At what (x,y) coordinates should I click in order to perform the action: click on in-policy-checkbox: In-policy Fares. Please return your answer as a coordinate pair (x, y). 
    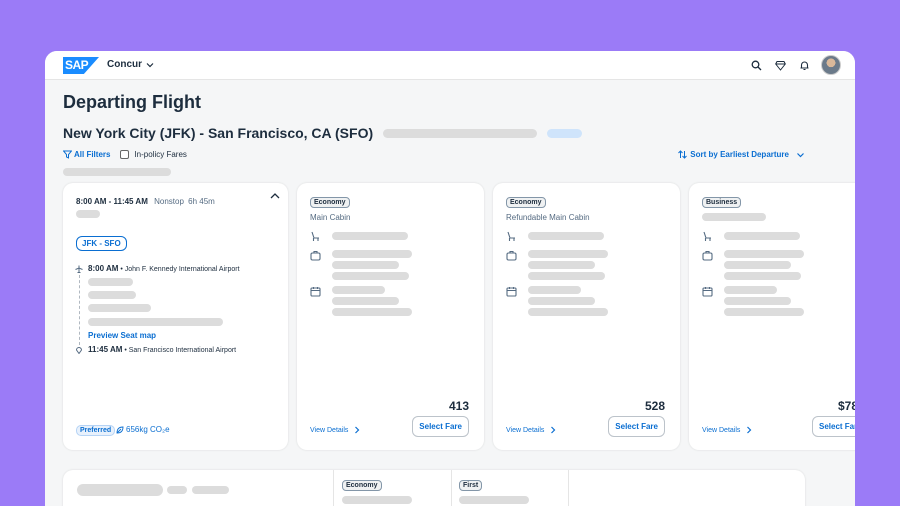
    Looking at the image, I should click on (153, 154).